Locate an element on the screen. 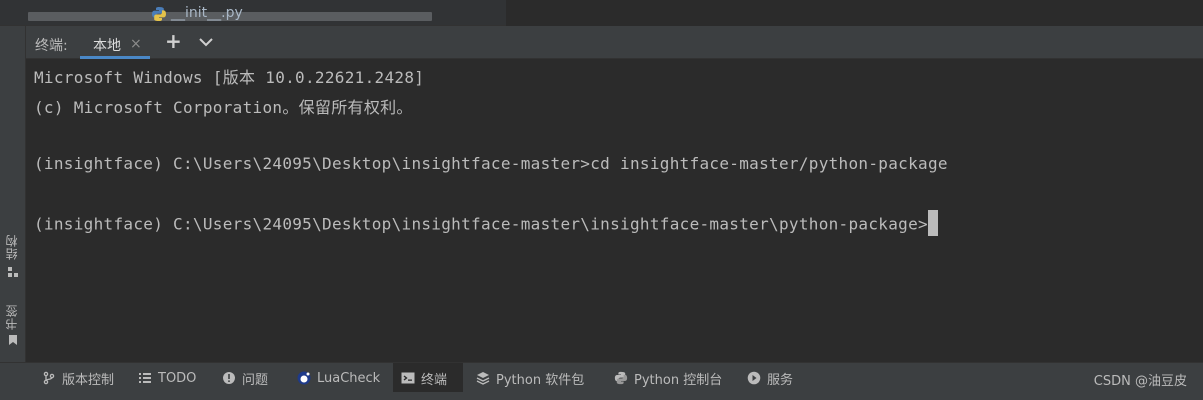 This screenshot has height=400, width=1203. terminal-title: 终端: is located at coordinates (51, 46).